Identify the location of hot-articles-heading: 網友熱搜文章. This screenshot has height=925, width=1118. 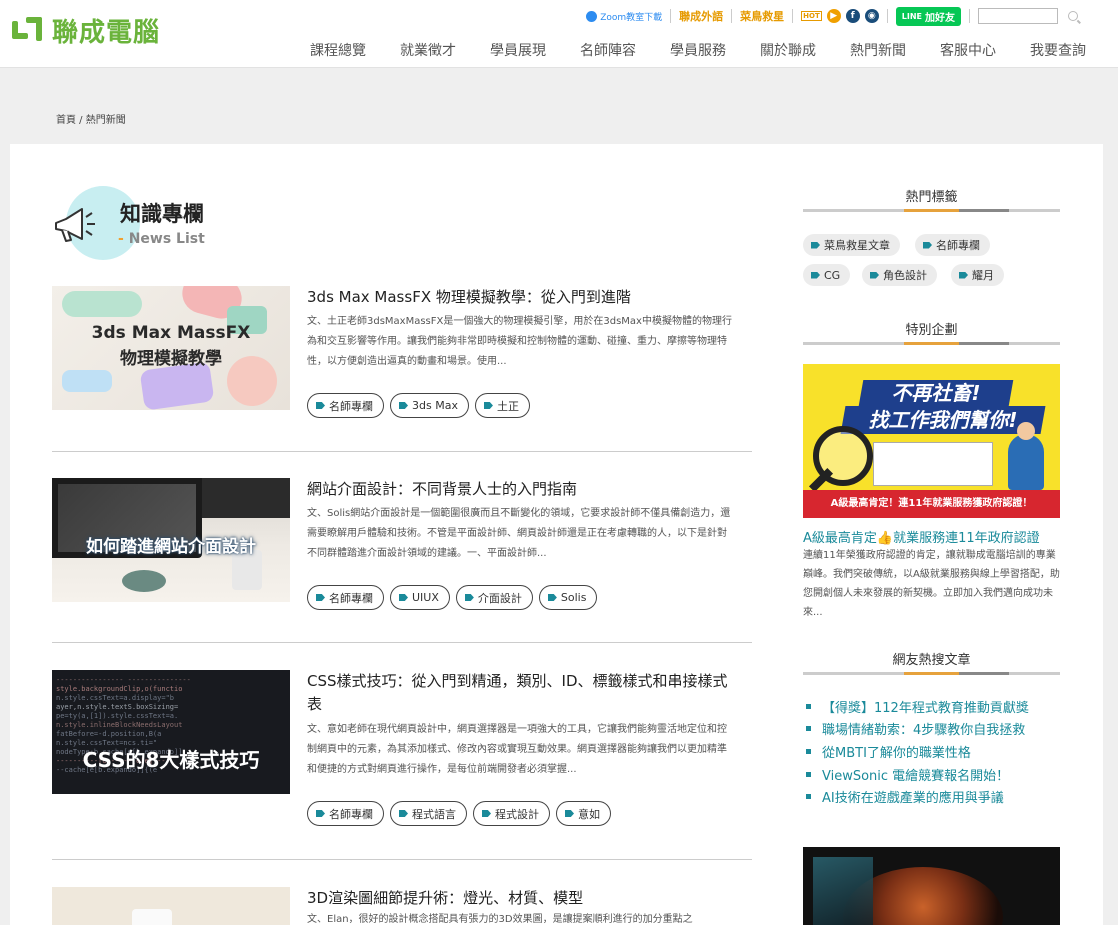
(931, 660).